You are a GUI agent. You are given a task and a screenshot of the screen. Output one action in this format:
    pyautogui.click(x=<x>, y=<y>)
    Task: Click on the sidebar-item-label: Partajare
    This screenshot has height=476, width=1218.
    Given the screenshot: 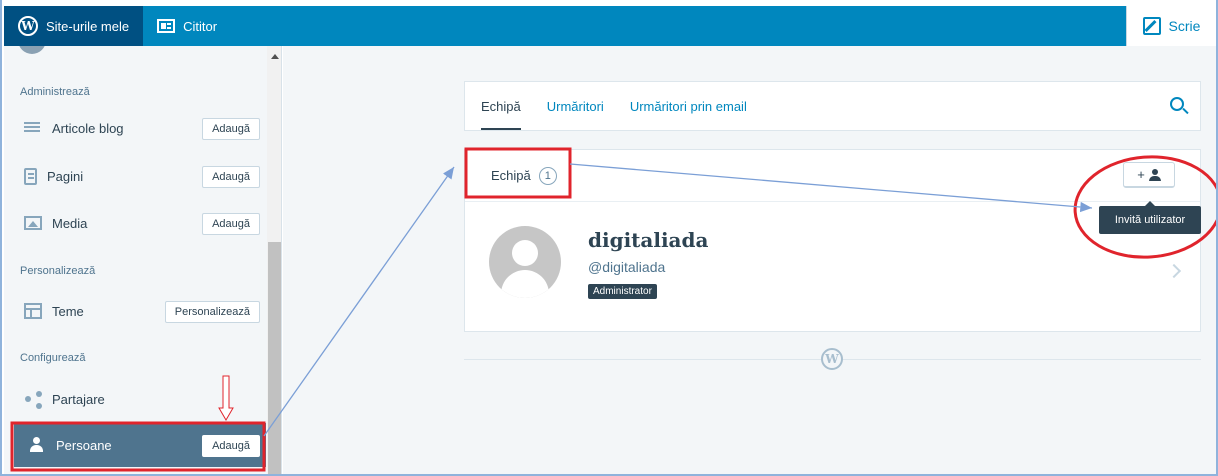 What is the action you would take?
    pyautogui.click(x=78, y=399)
    